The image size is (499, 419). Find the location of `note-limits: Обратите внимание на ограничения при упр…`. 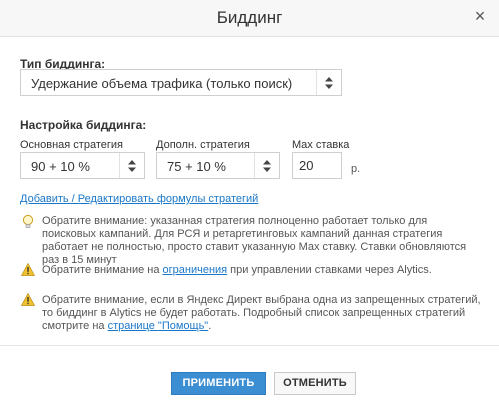

note-limits: Обратите внимание на ограничения при упр… is located at coordinates (262, 270).